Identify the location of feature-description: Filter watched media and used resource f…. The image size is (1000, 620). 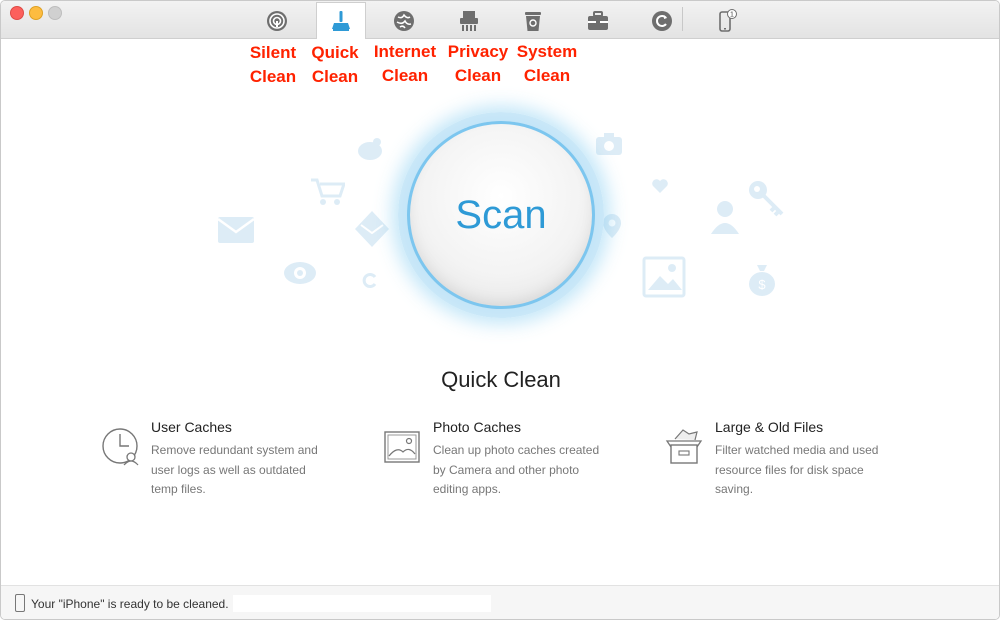
(797, 469).